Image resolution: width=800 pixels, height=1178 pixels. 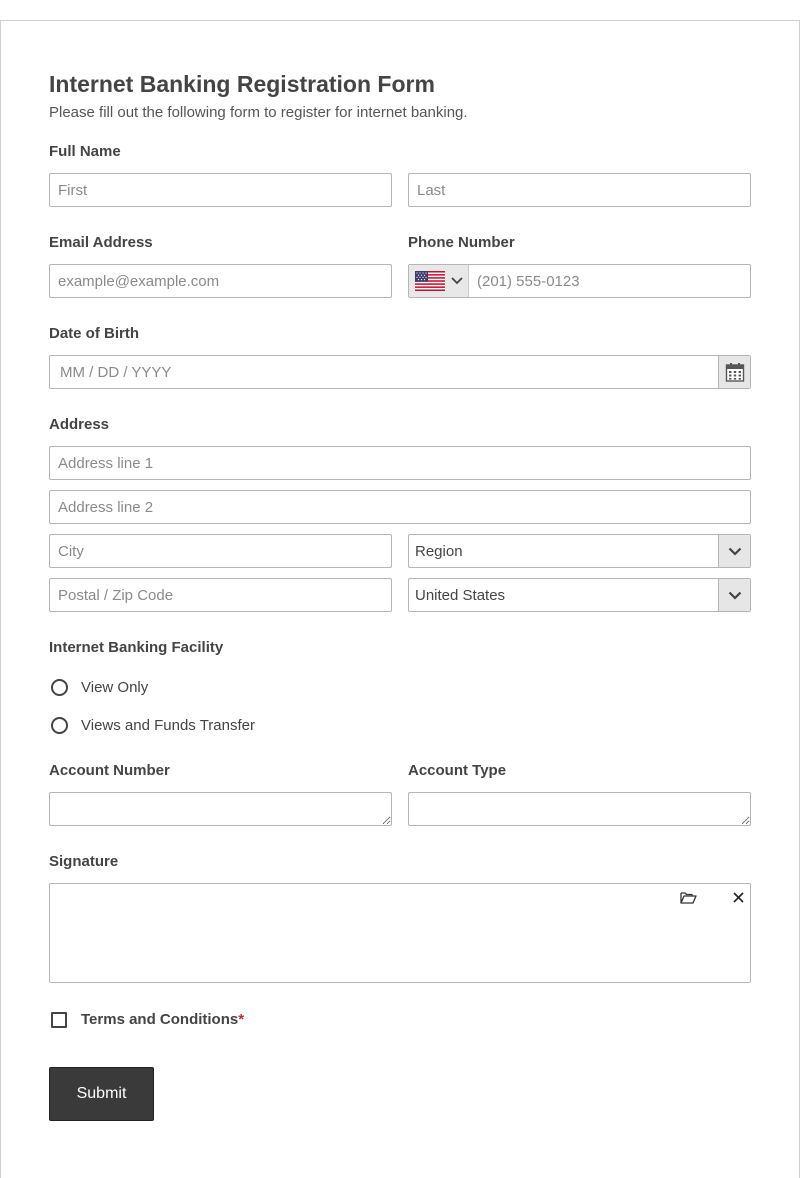 I want to click on region-select: Region, so click(x=579, y=551).